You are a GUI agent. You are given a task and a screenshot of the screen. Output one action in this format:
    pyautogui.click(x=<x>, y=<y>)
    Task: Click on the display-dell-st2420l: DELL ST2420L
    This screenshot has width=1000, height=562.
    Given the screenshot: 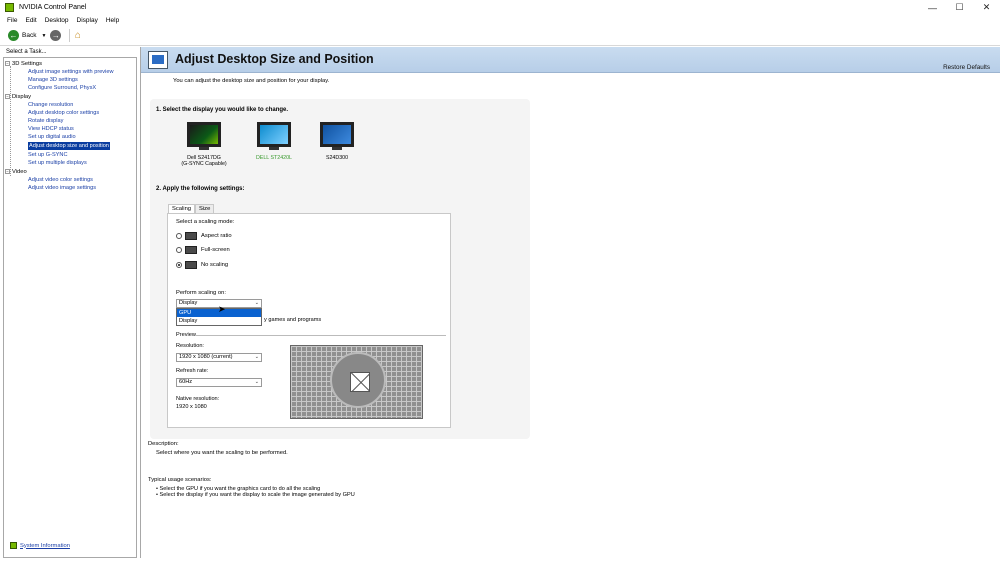 What is the action you would take?
    pyautogui.click(x=274, y=141)
    